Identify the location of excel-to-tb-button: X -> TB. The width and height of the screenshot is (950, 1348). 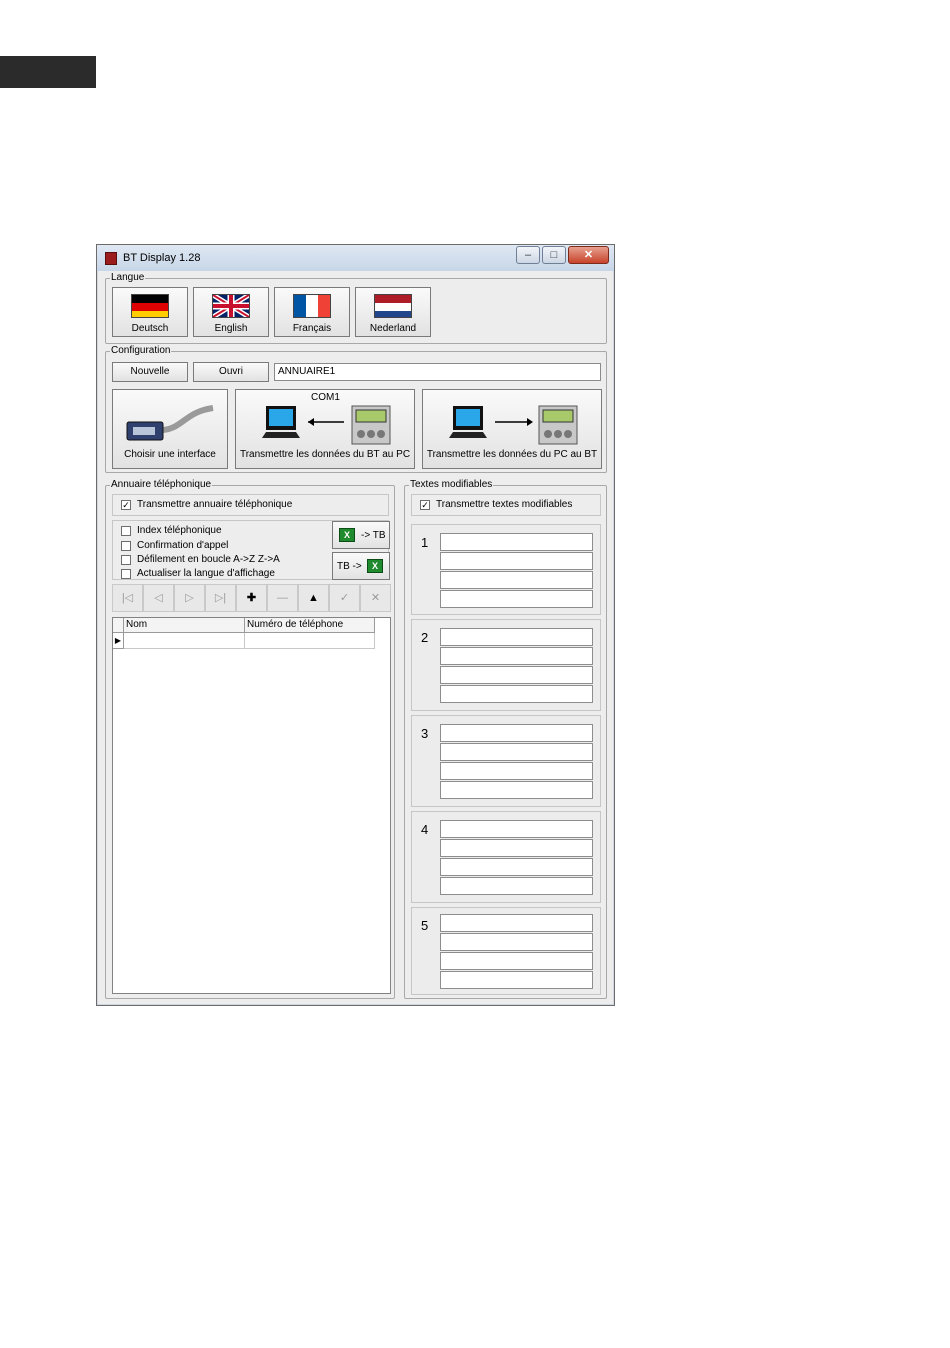
(361, 535).